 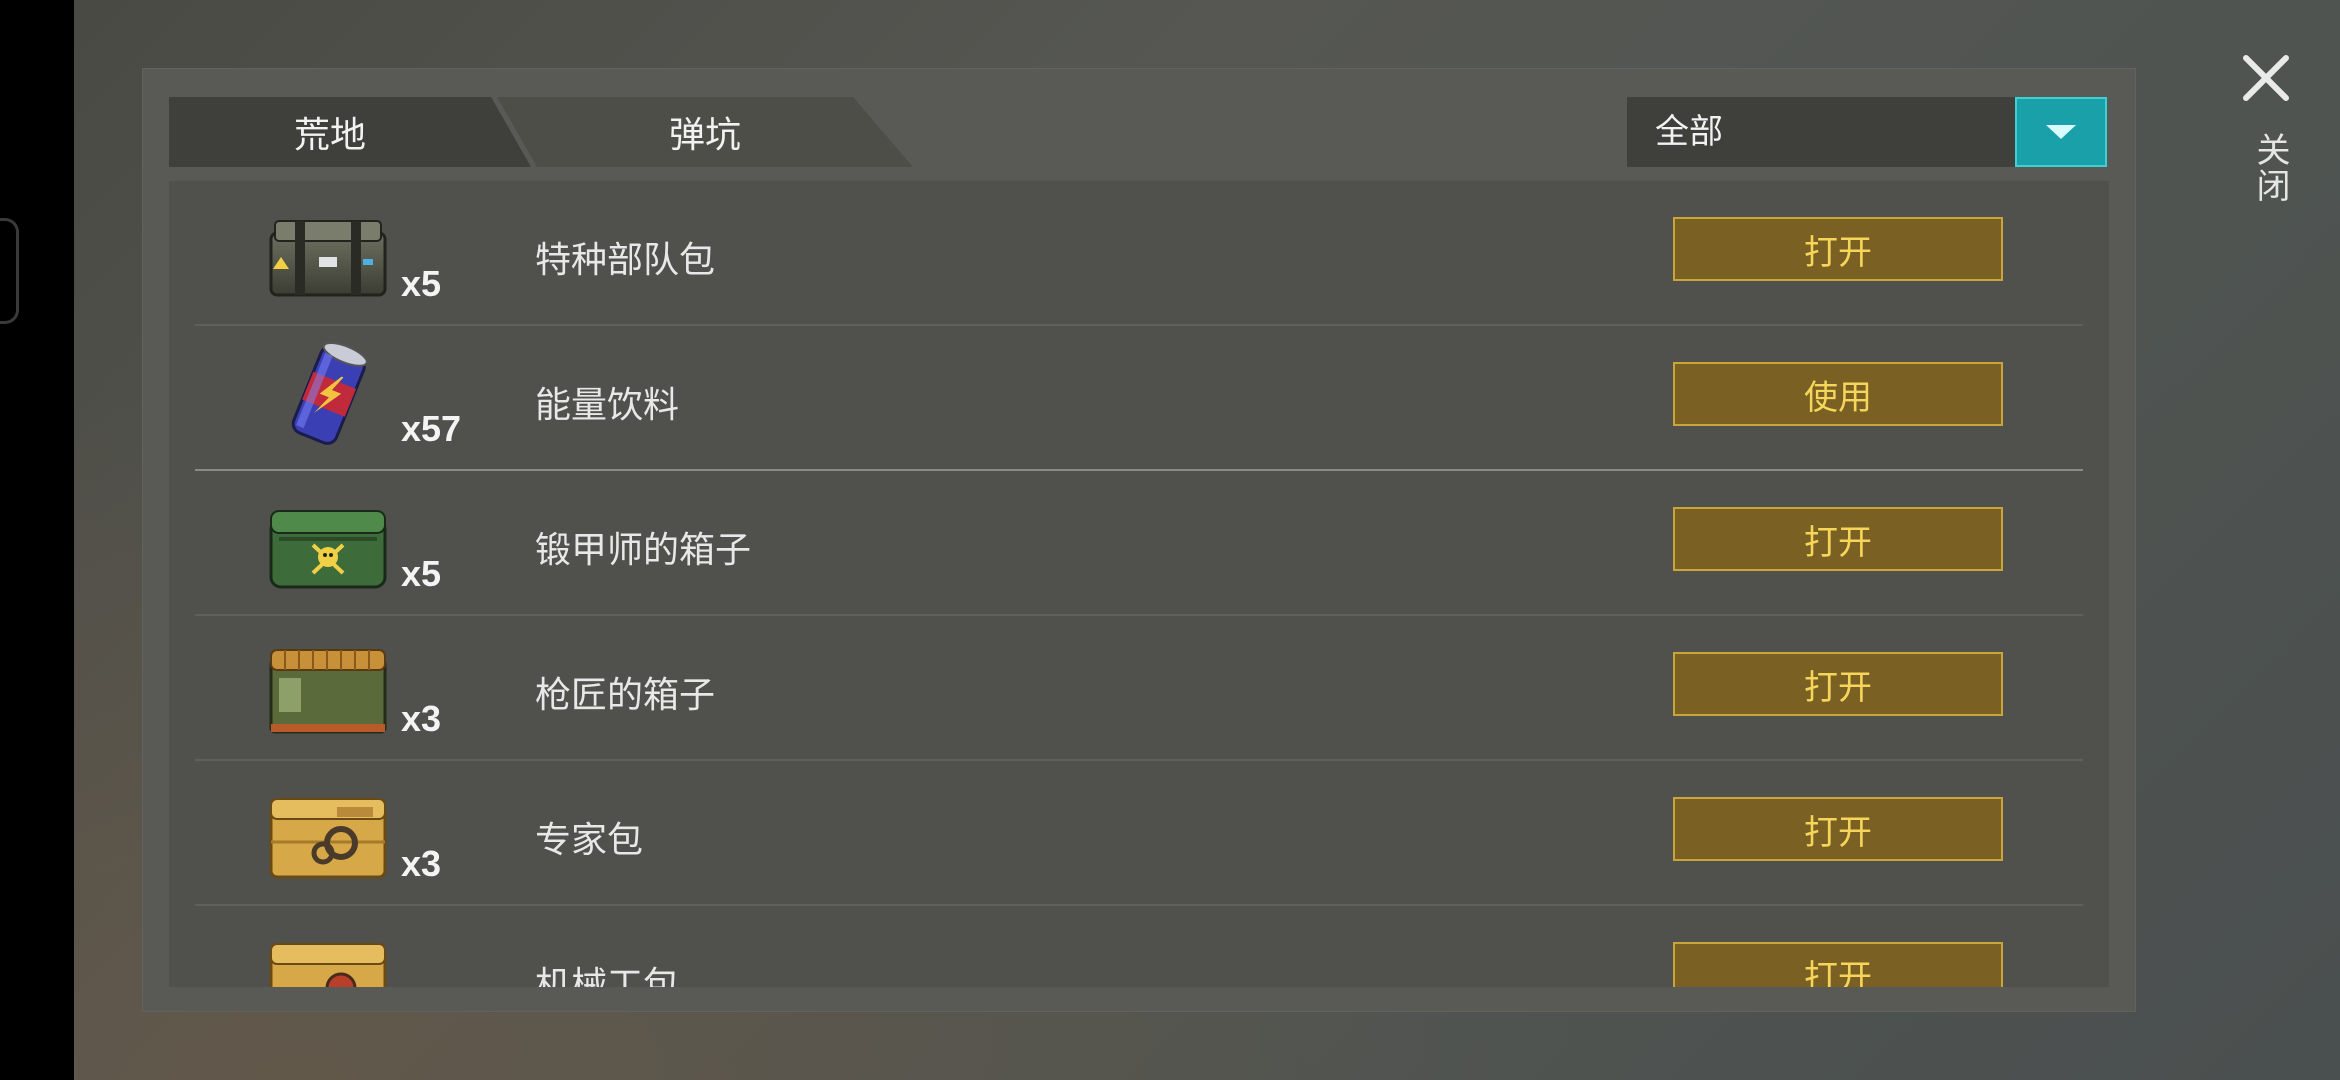 I want to click on list-item: x3 专家包 打开, so click(x=1139, y=833).